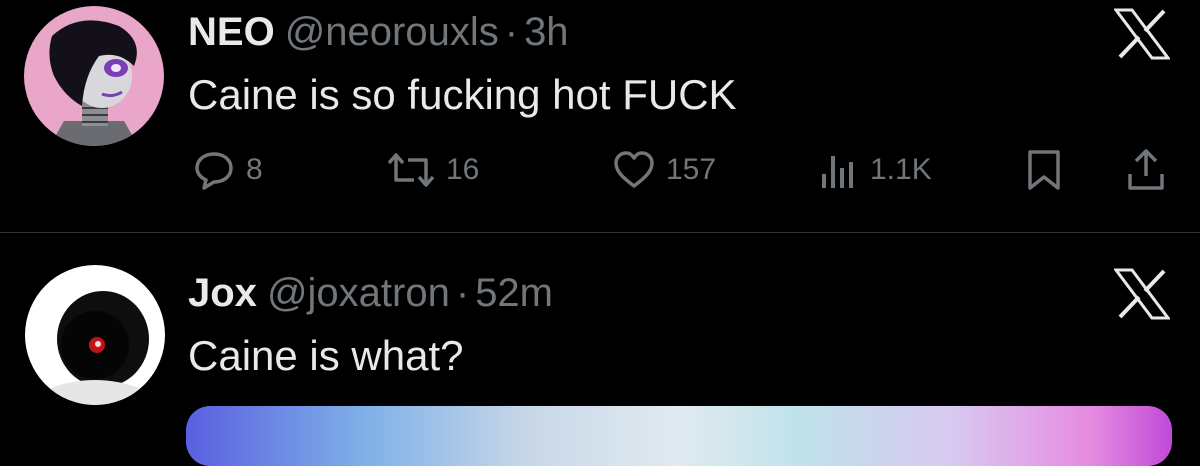 This screenshot has height=466, width=1200. I want to click on post-time: 3h, so click(546, 32).